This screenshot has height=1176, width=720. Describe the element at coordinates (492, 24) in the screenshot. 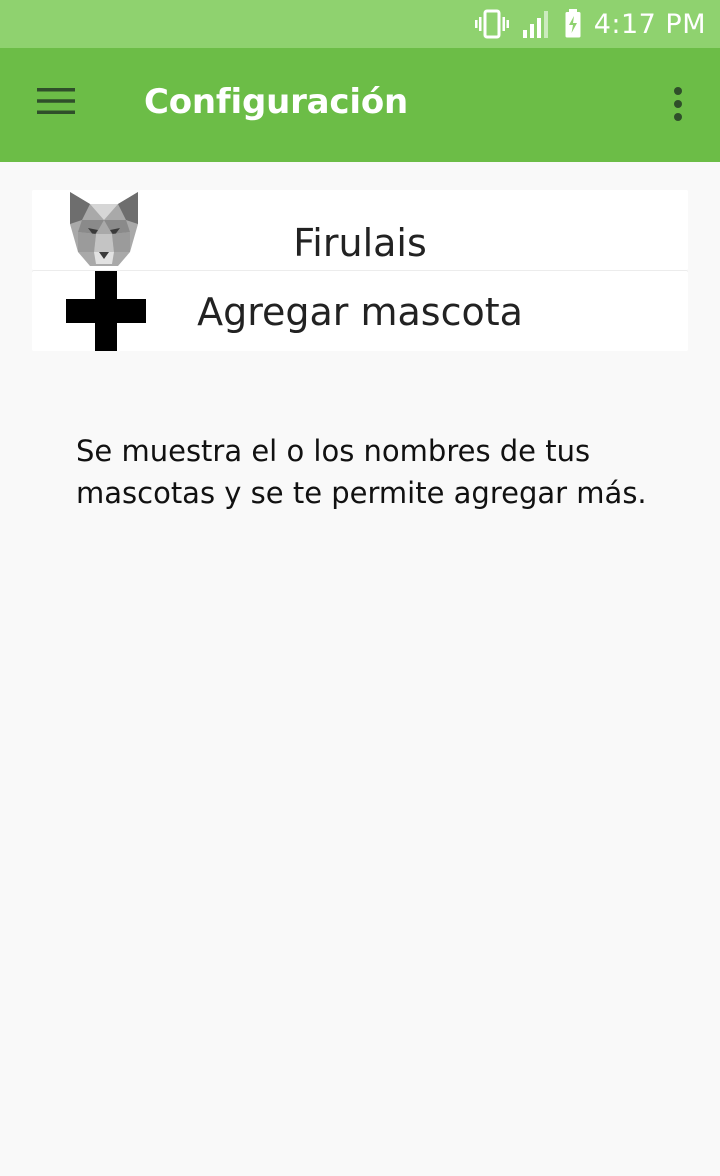

I see `vibrate-icon` at that location.